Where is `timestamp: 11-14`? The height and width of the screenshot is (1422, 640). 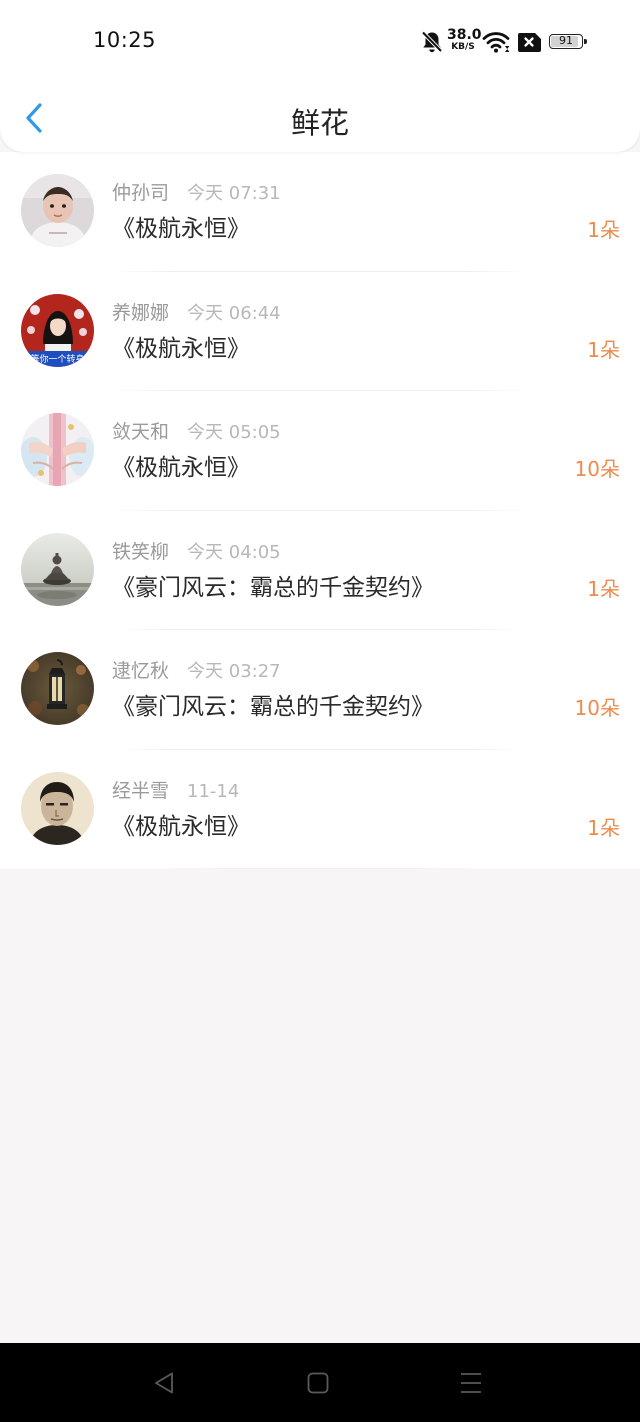
timestamp: 11-14 is located at coordinates (213, 791).